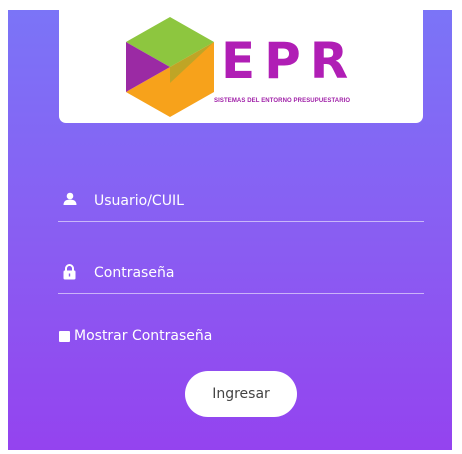  Describe the element at coordinates (70, 198) in the screenshot. I see `user-icon` at that location.